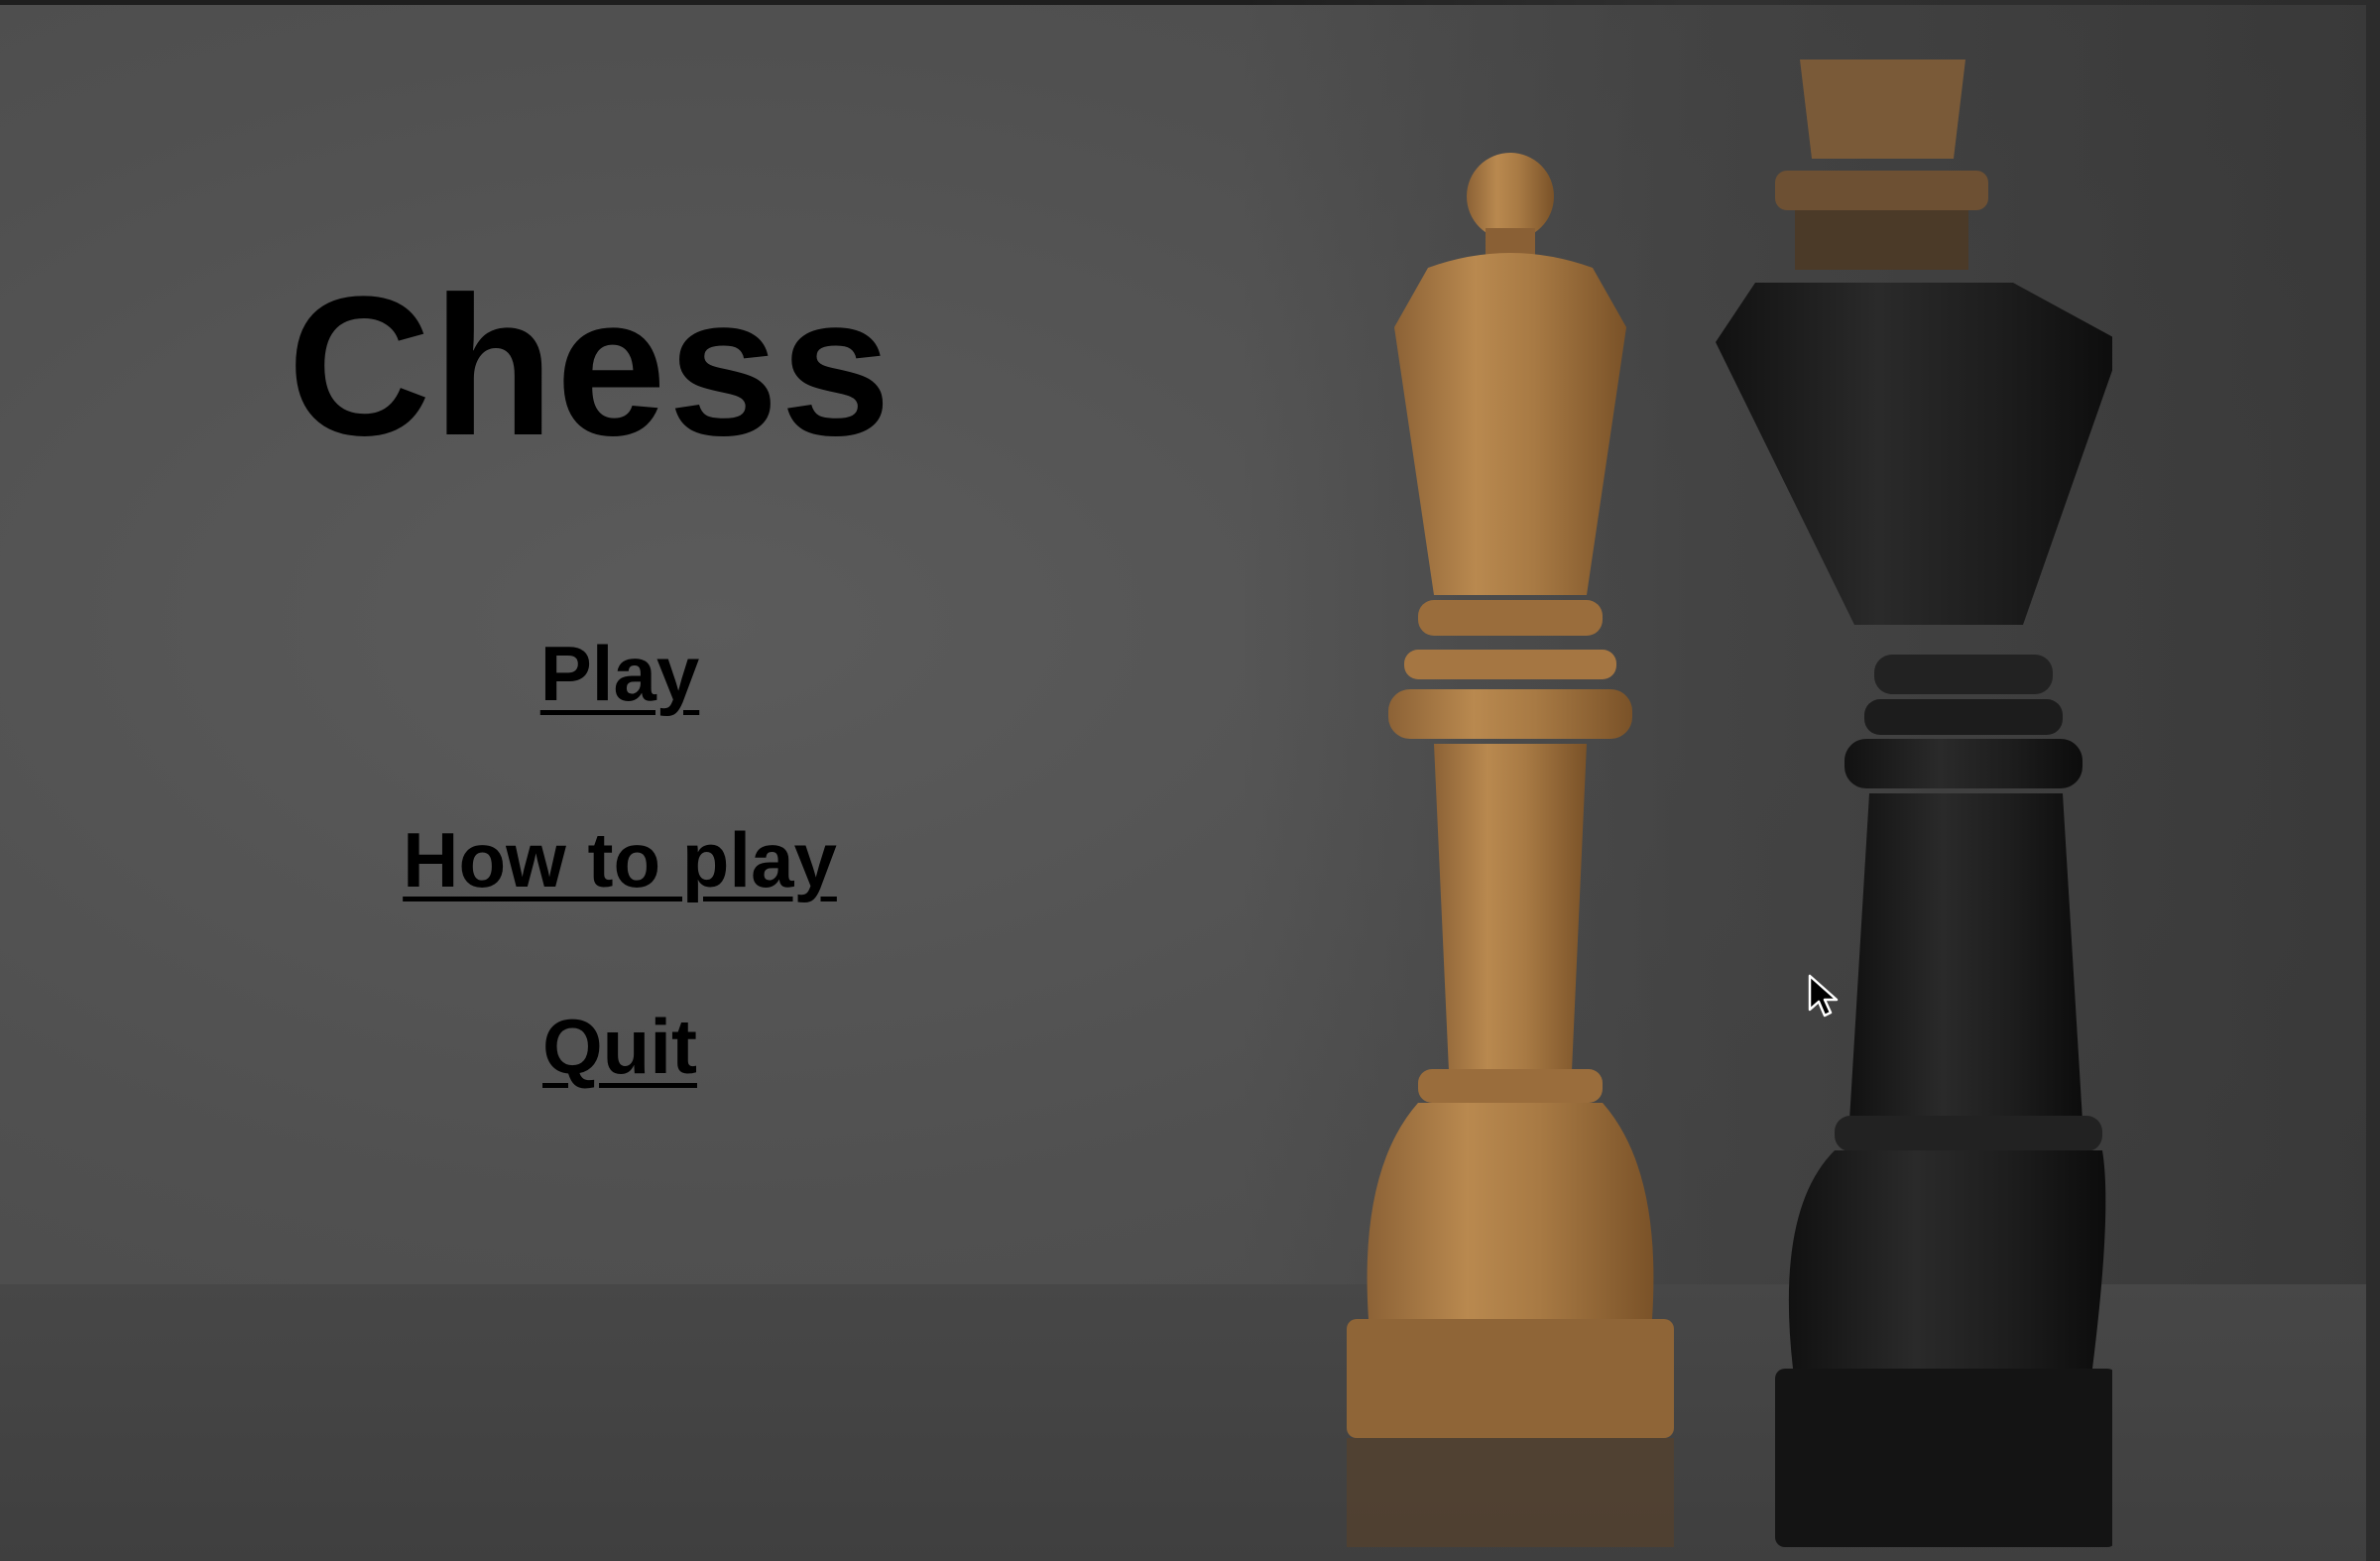 Image resolution: width=2380 pixels, height=1561 pixels. Describe the element at coordinates (620, 914) in the screenshot. I see `main-menu: Play How to play Quit` at that location.